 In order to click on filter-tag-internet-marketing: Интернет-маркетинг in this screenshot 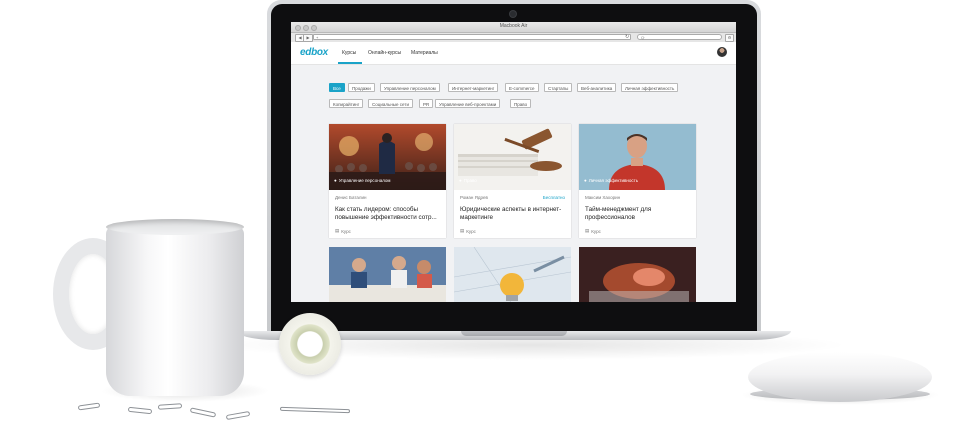, I will do `click(473, 87)`.